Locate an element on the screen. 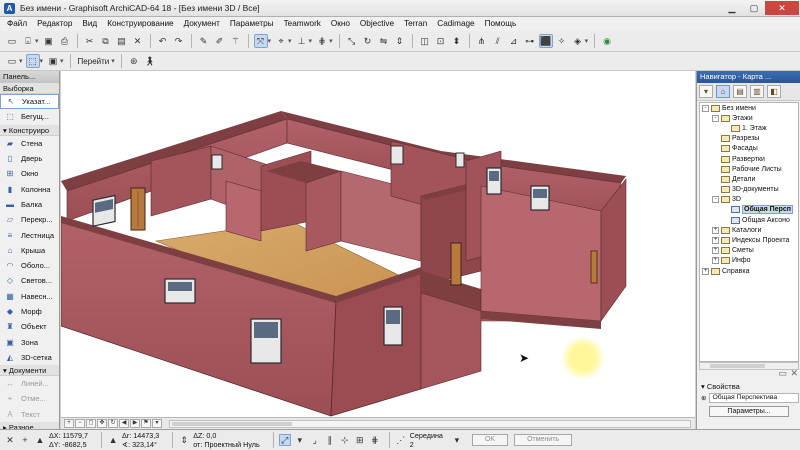  menu-item: Teamwork is located at coordinates (302, 24).